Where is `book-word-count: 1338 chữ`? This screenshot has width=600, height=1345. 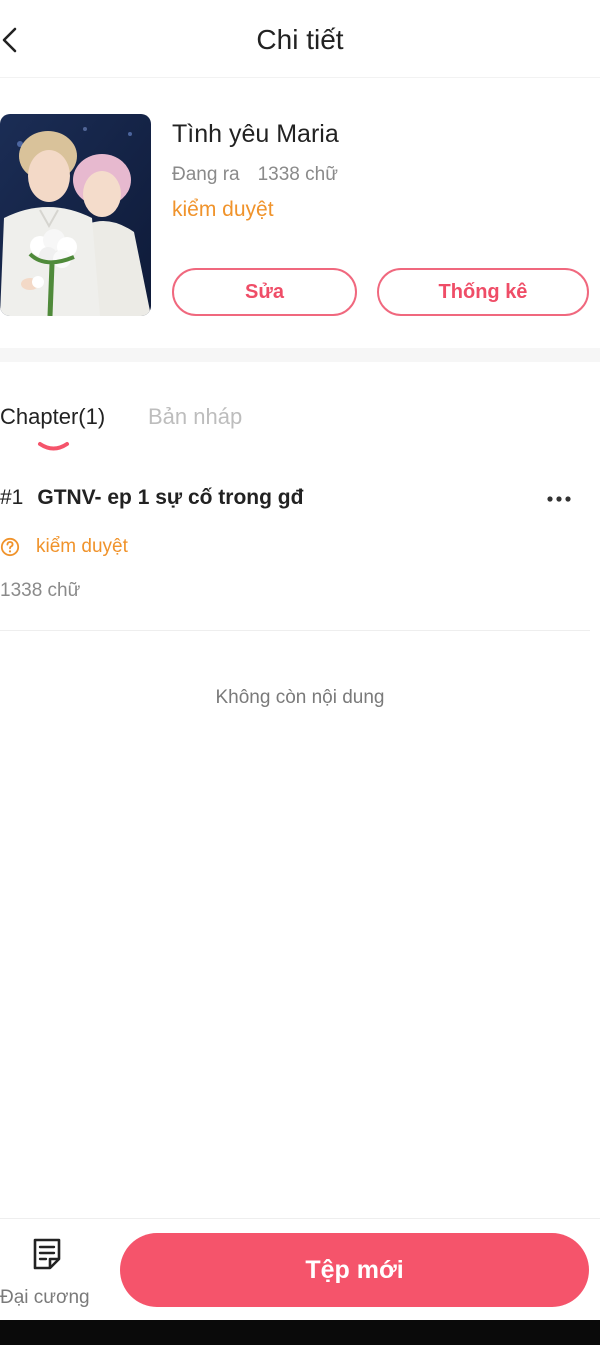 book-word-count: 1338 chữ is located at coordinates (297, 174).